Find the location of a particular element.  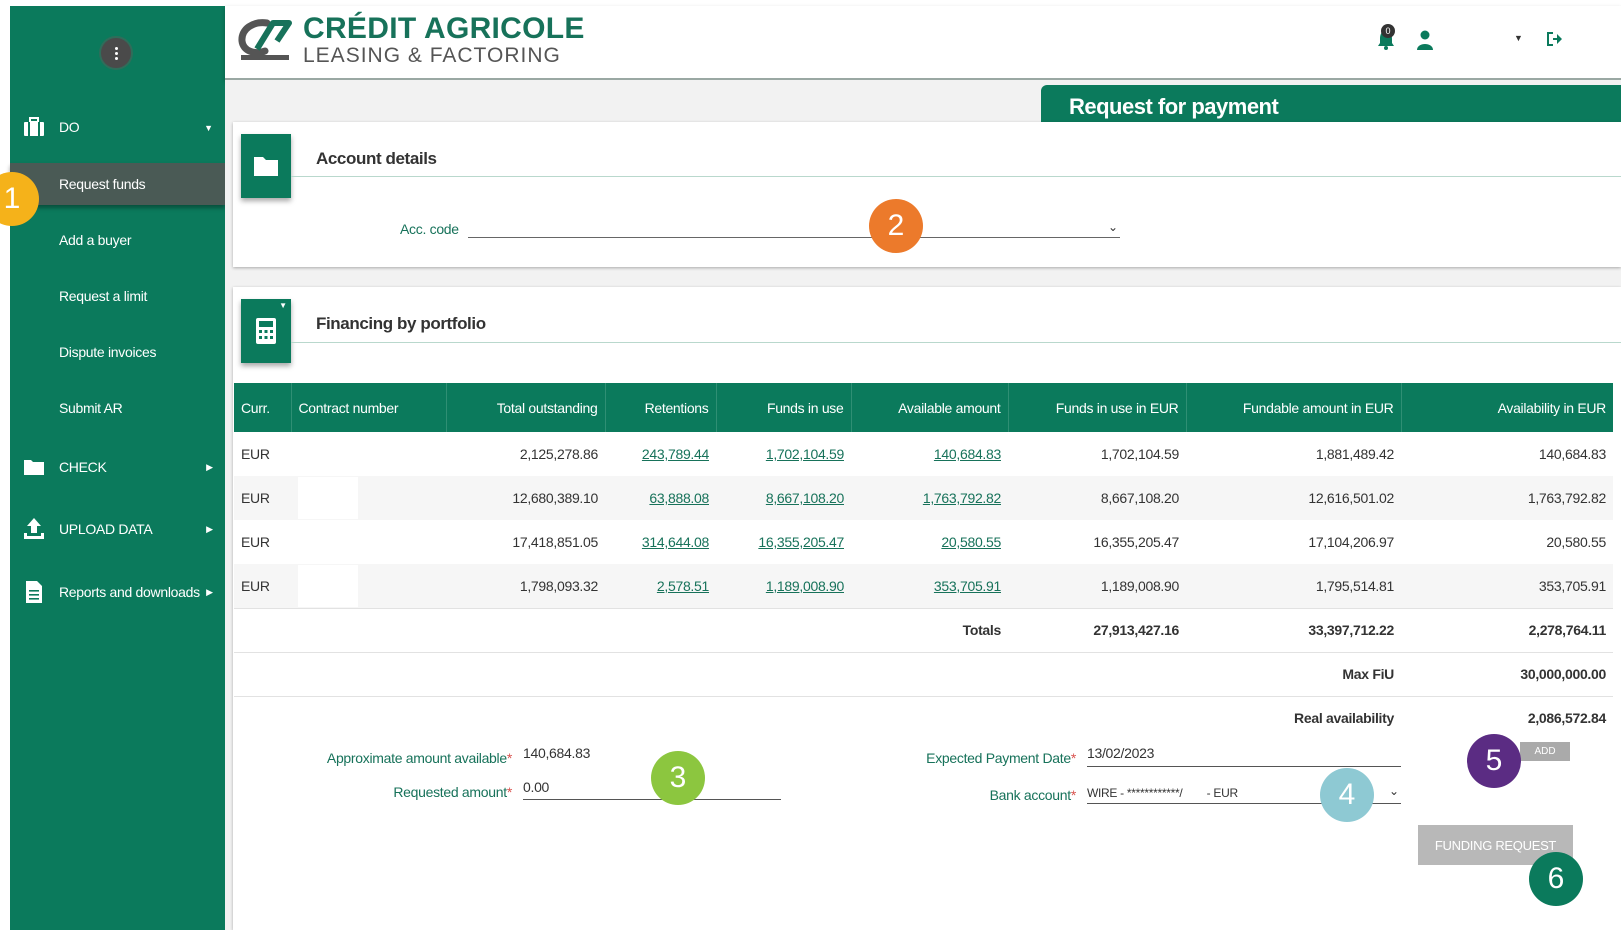

logout-icon is located at coordinates (1554, 39).